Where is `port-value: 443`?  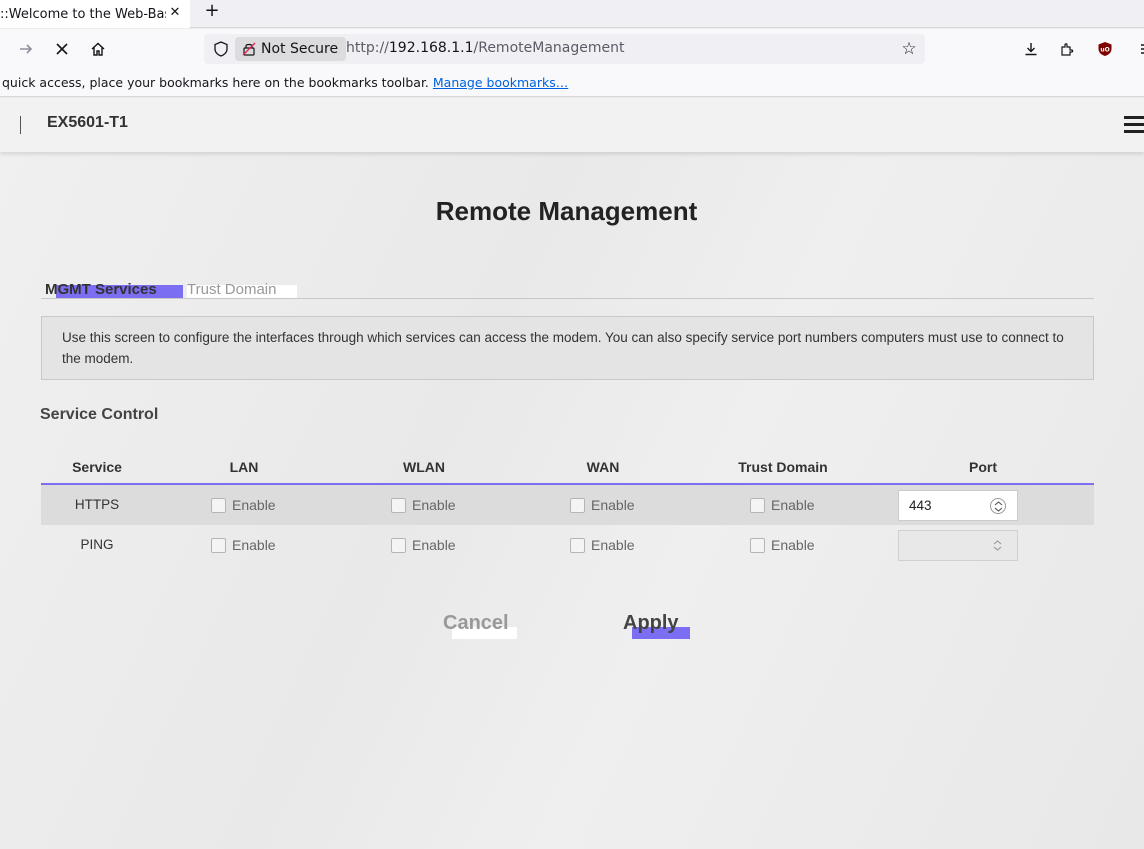 port-value: 443 is located at coordinates (920, 505).